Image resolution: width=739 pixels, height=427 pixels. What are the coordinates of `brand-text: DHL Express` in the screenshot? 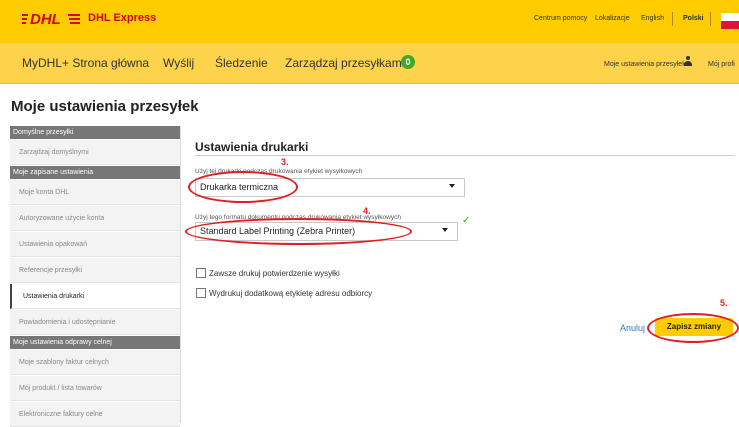 It's located at (122, 18).